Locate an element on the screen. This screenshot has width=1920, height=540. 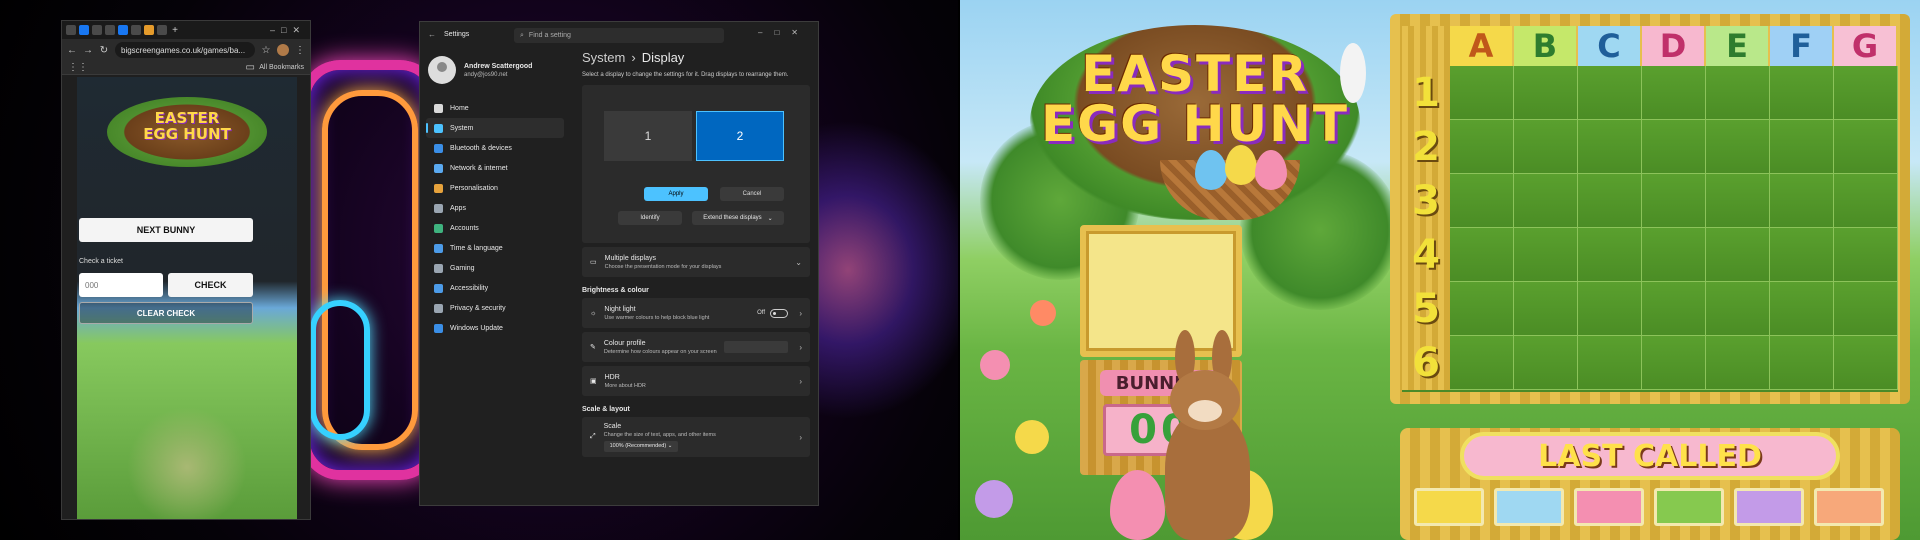
next-bunny-button: NEXT BUNNY is located at coordinates (166, 230).